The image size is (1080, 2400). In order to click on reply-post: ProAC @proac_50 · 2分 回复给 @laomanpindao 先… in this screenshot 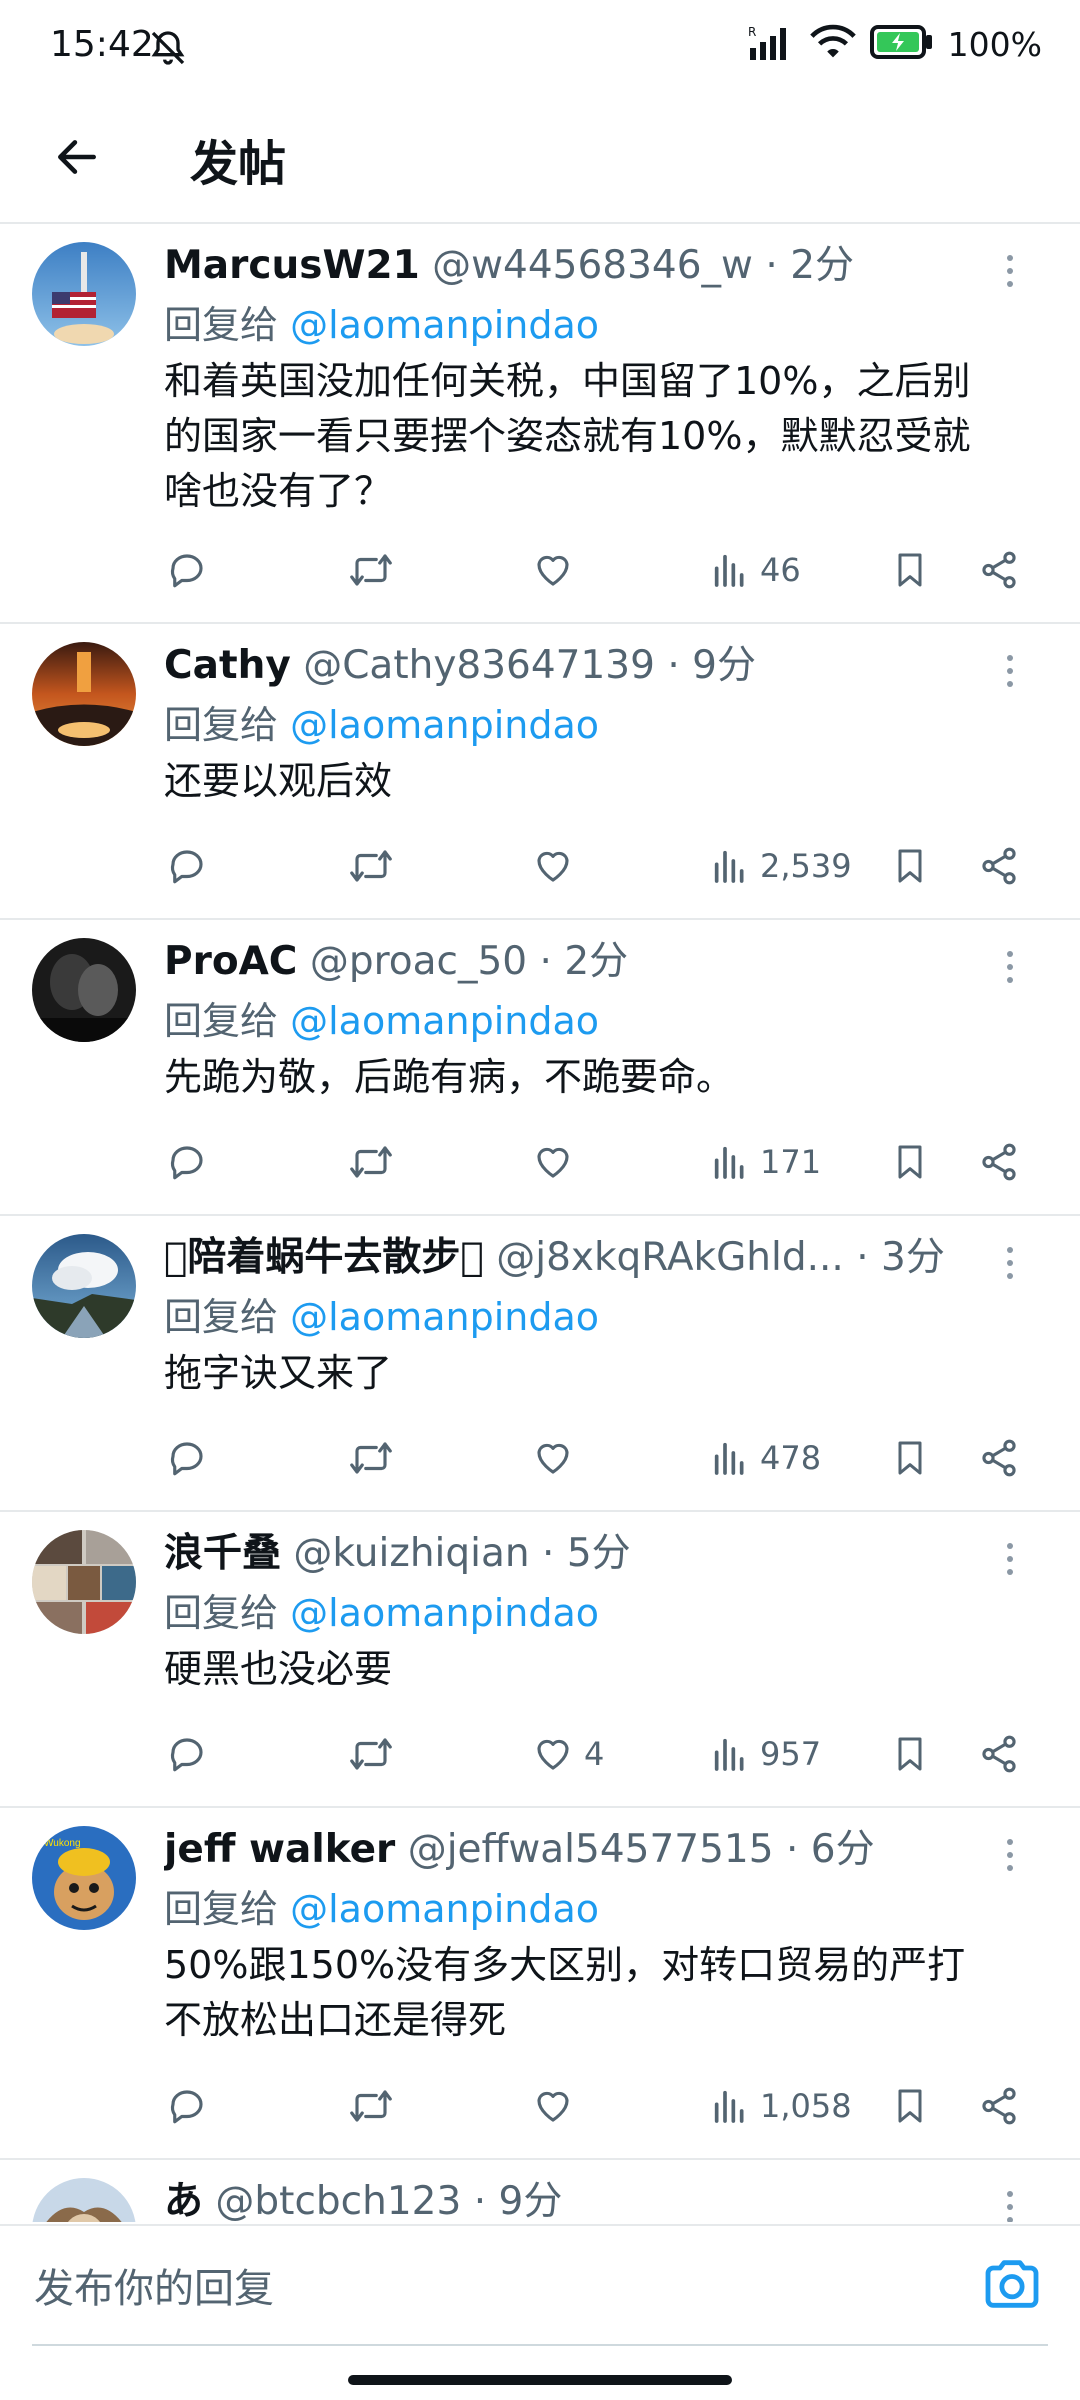, I will do `click(540, 1068)`.